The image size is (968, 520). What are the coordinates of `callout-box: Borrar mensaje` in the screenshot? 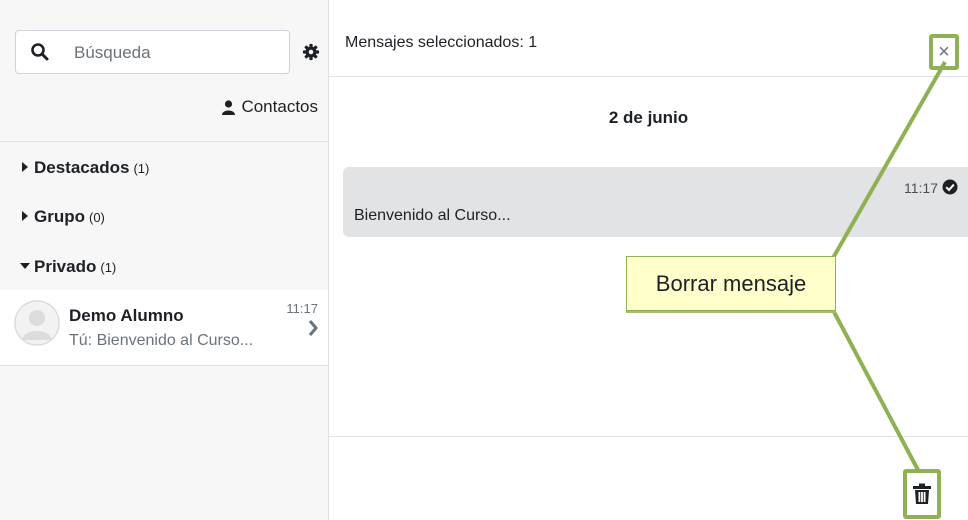 It's located at (731, 283).